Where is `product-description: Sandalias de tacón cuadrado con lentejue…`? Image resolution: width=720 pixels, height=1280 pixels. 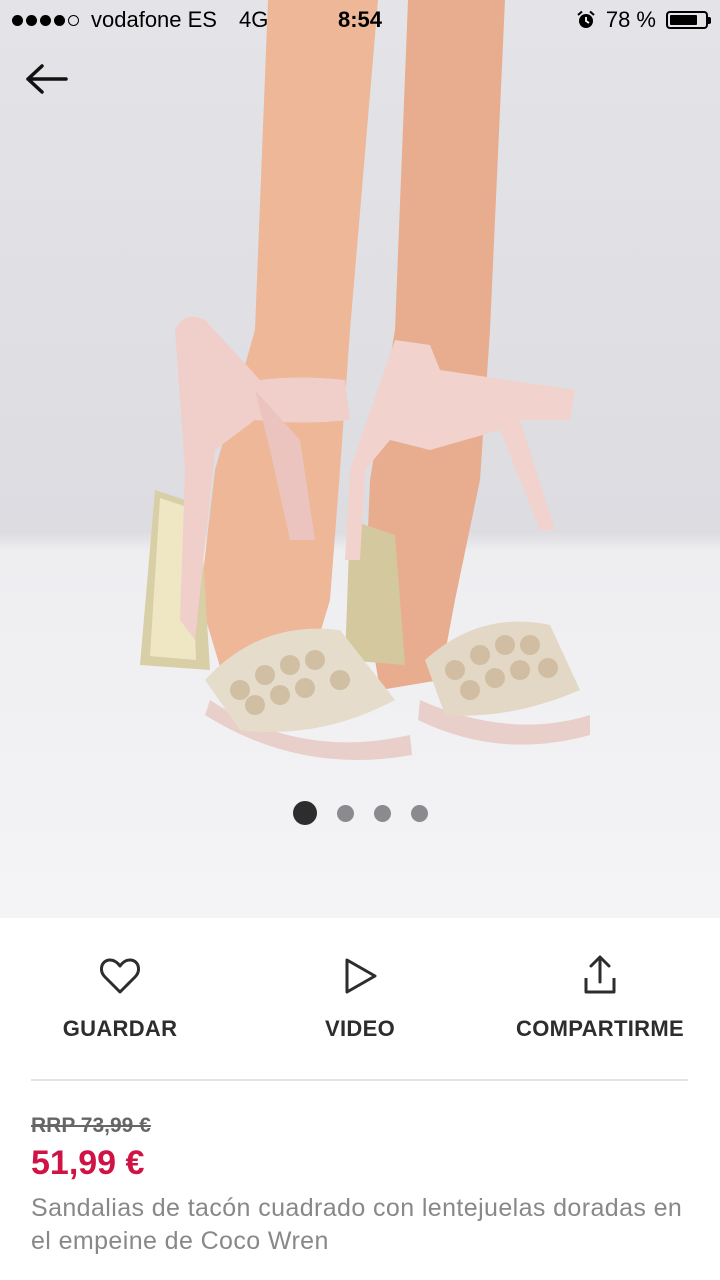
product-description: Sandalias de tacón cuadrado con lentejue… is located at coordinates (357, 1224).